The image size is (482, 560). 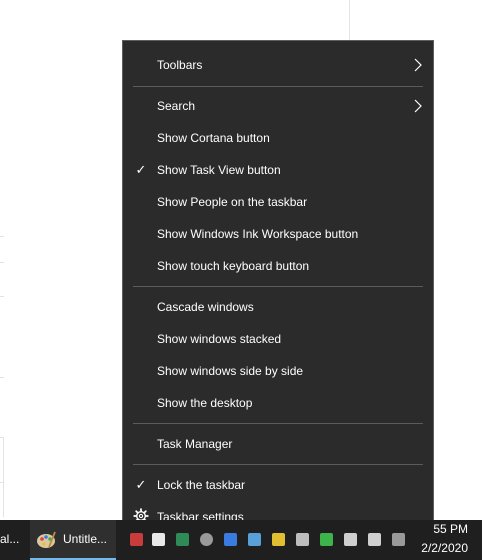 What do you see at coordinates (205, 307) in the screenshot?
I see `menu-item-label: Cascade windows` at bounding box center [205, 307].